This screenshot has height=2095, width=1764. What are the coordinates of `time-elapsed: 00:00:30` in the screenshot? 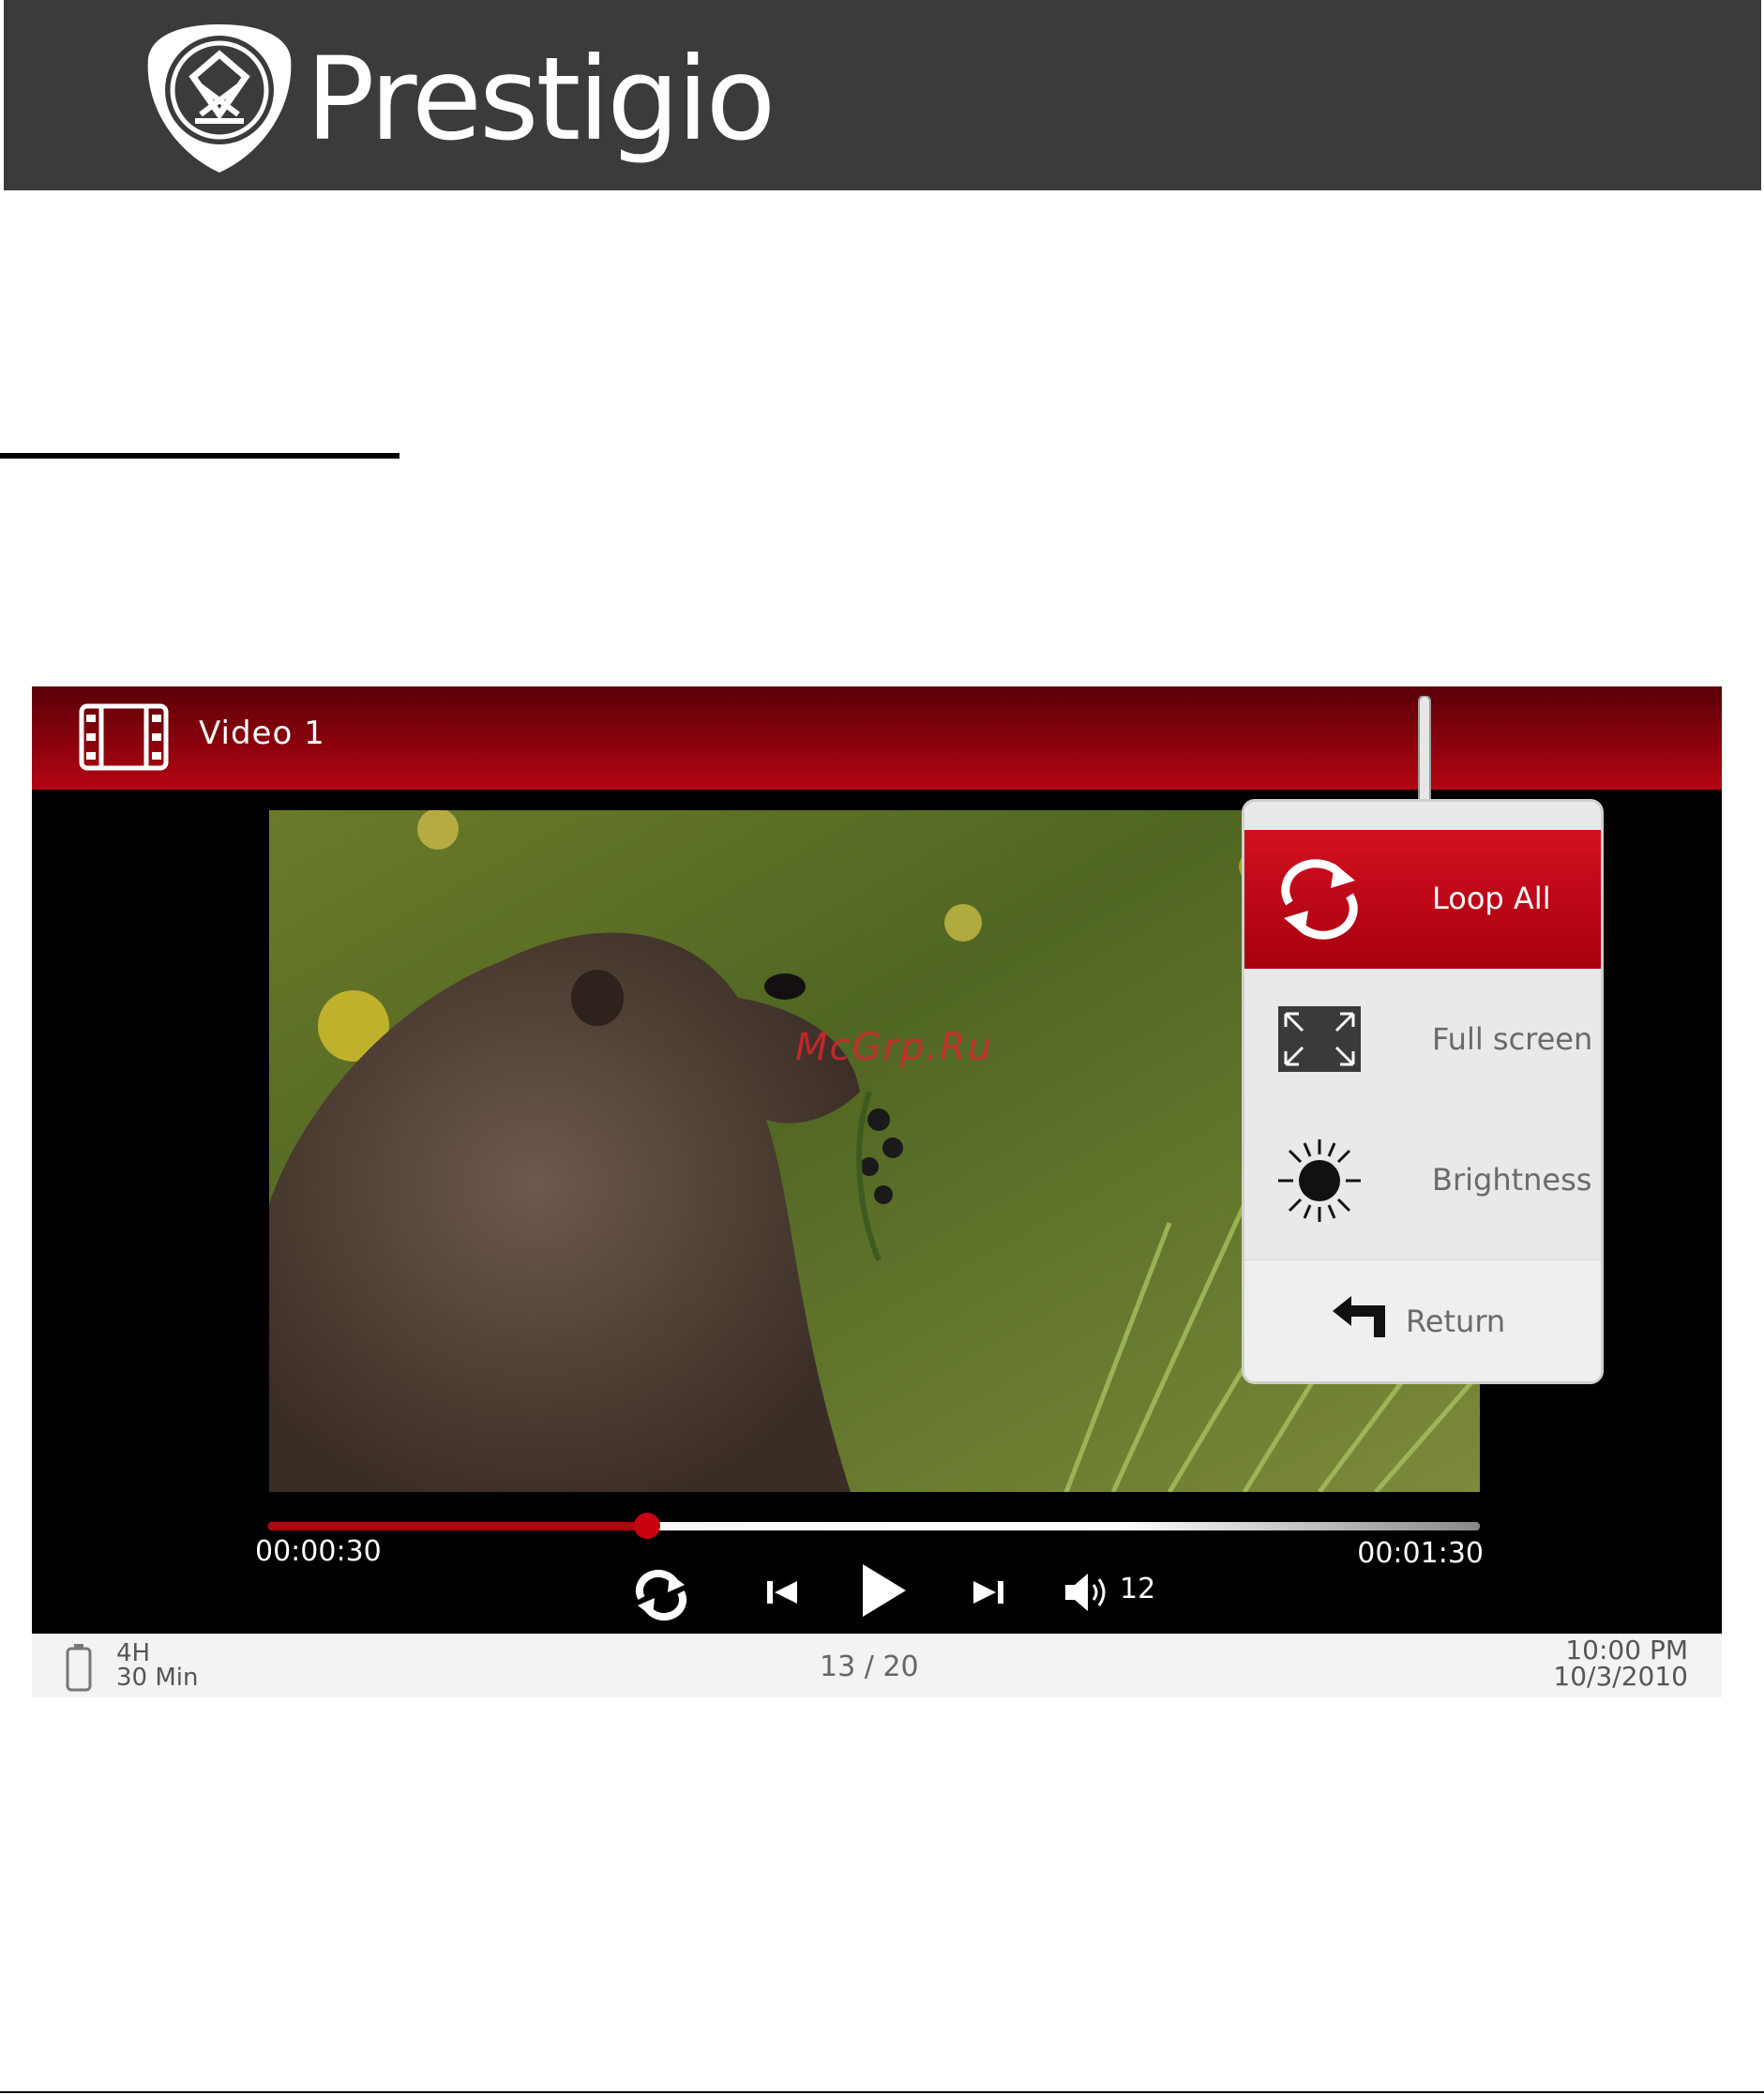 It's located at (318, 1552).